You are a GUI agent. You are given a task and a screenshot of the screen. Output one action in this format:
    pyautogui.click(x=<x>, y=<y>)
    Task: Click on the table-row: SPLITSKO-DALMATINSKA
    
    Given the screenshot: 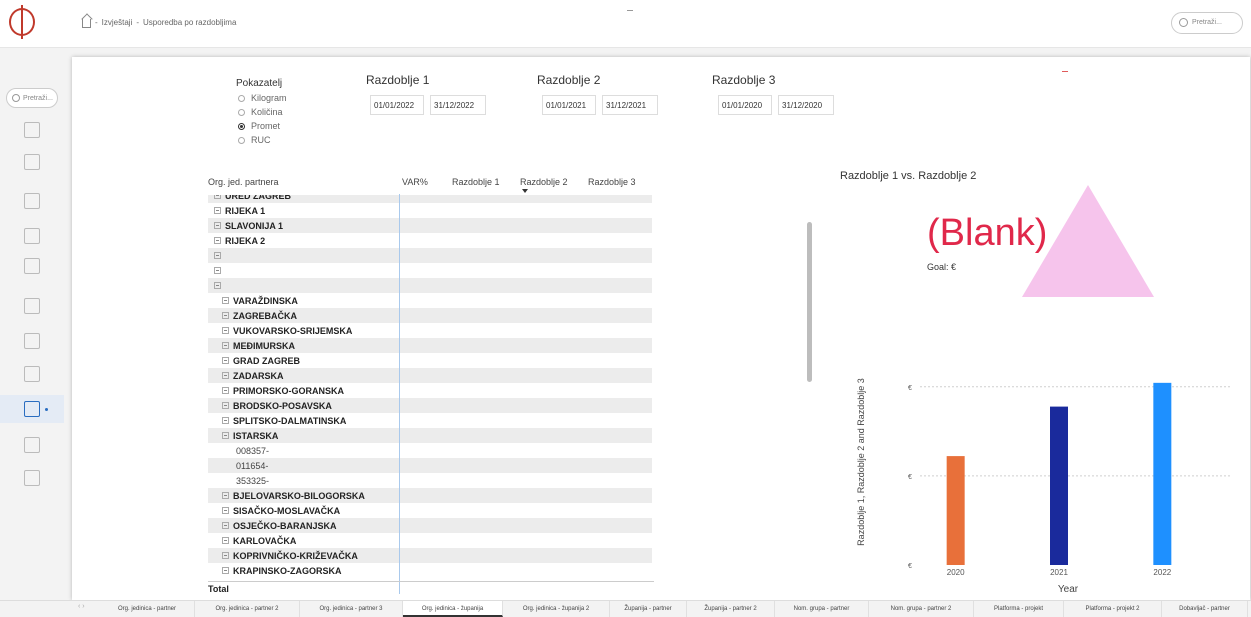 What is the action you would take?
    pyautogui.click(x=430, y=420)
    